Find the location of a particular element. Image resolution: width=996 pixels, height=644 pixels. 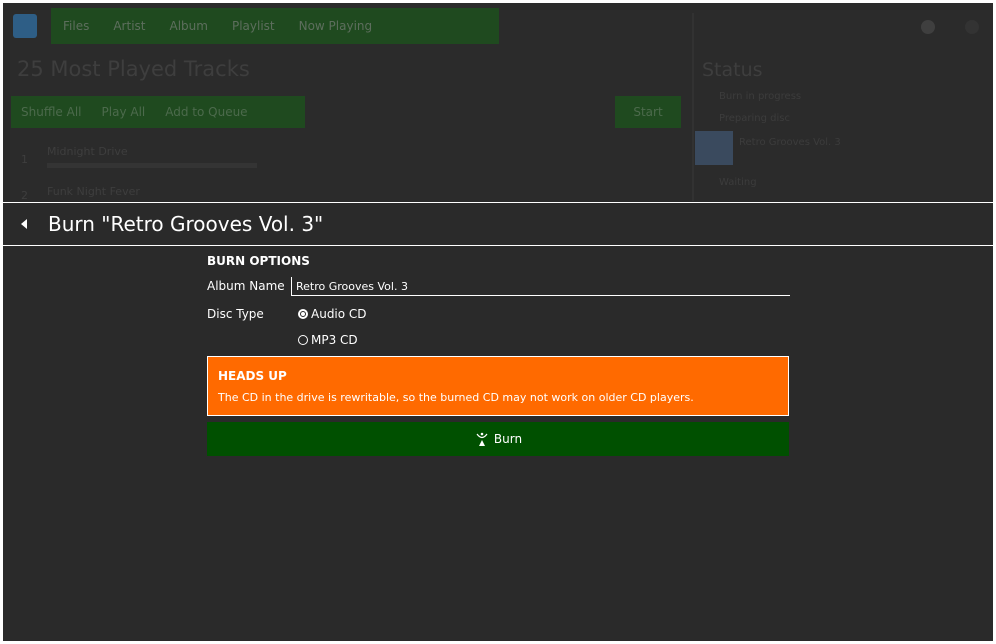

radio-selected-icon is located at coordinates (303, 314).